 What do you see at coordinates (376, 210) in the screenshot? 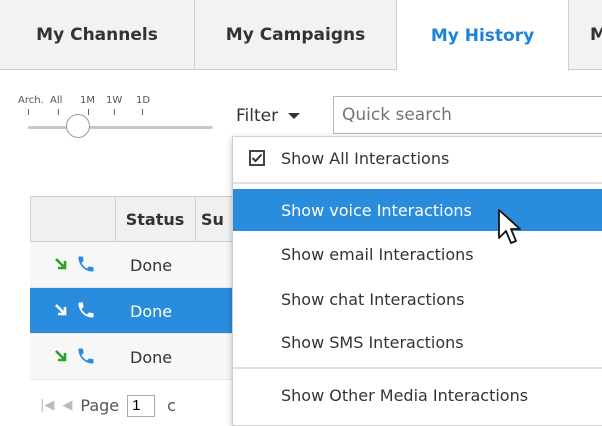
I see `menu-item-label: Show voice Interactions` at bounding box center [376, 210].